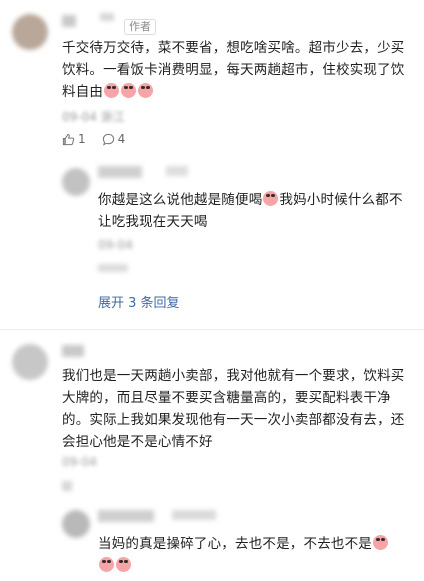 Image resolution: width=424 pixels, height=581 pixels. What do you see at coordinates (140, 27) in the screenshot?
I see `author-badge: 作者` at bounding box center [140, 27].